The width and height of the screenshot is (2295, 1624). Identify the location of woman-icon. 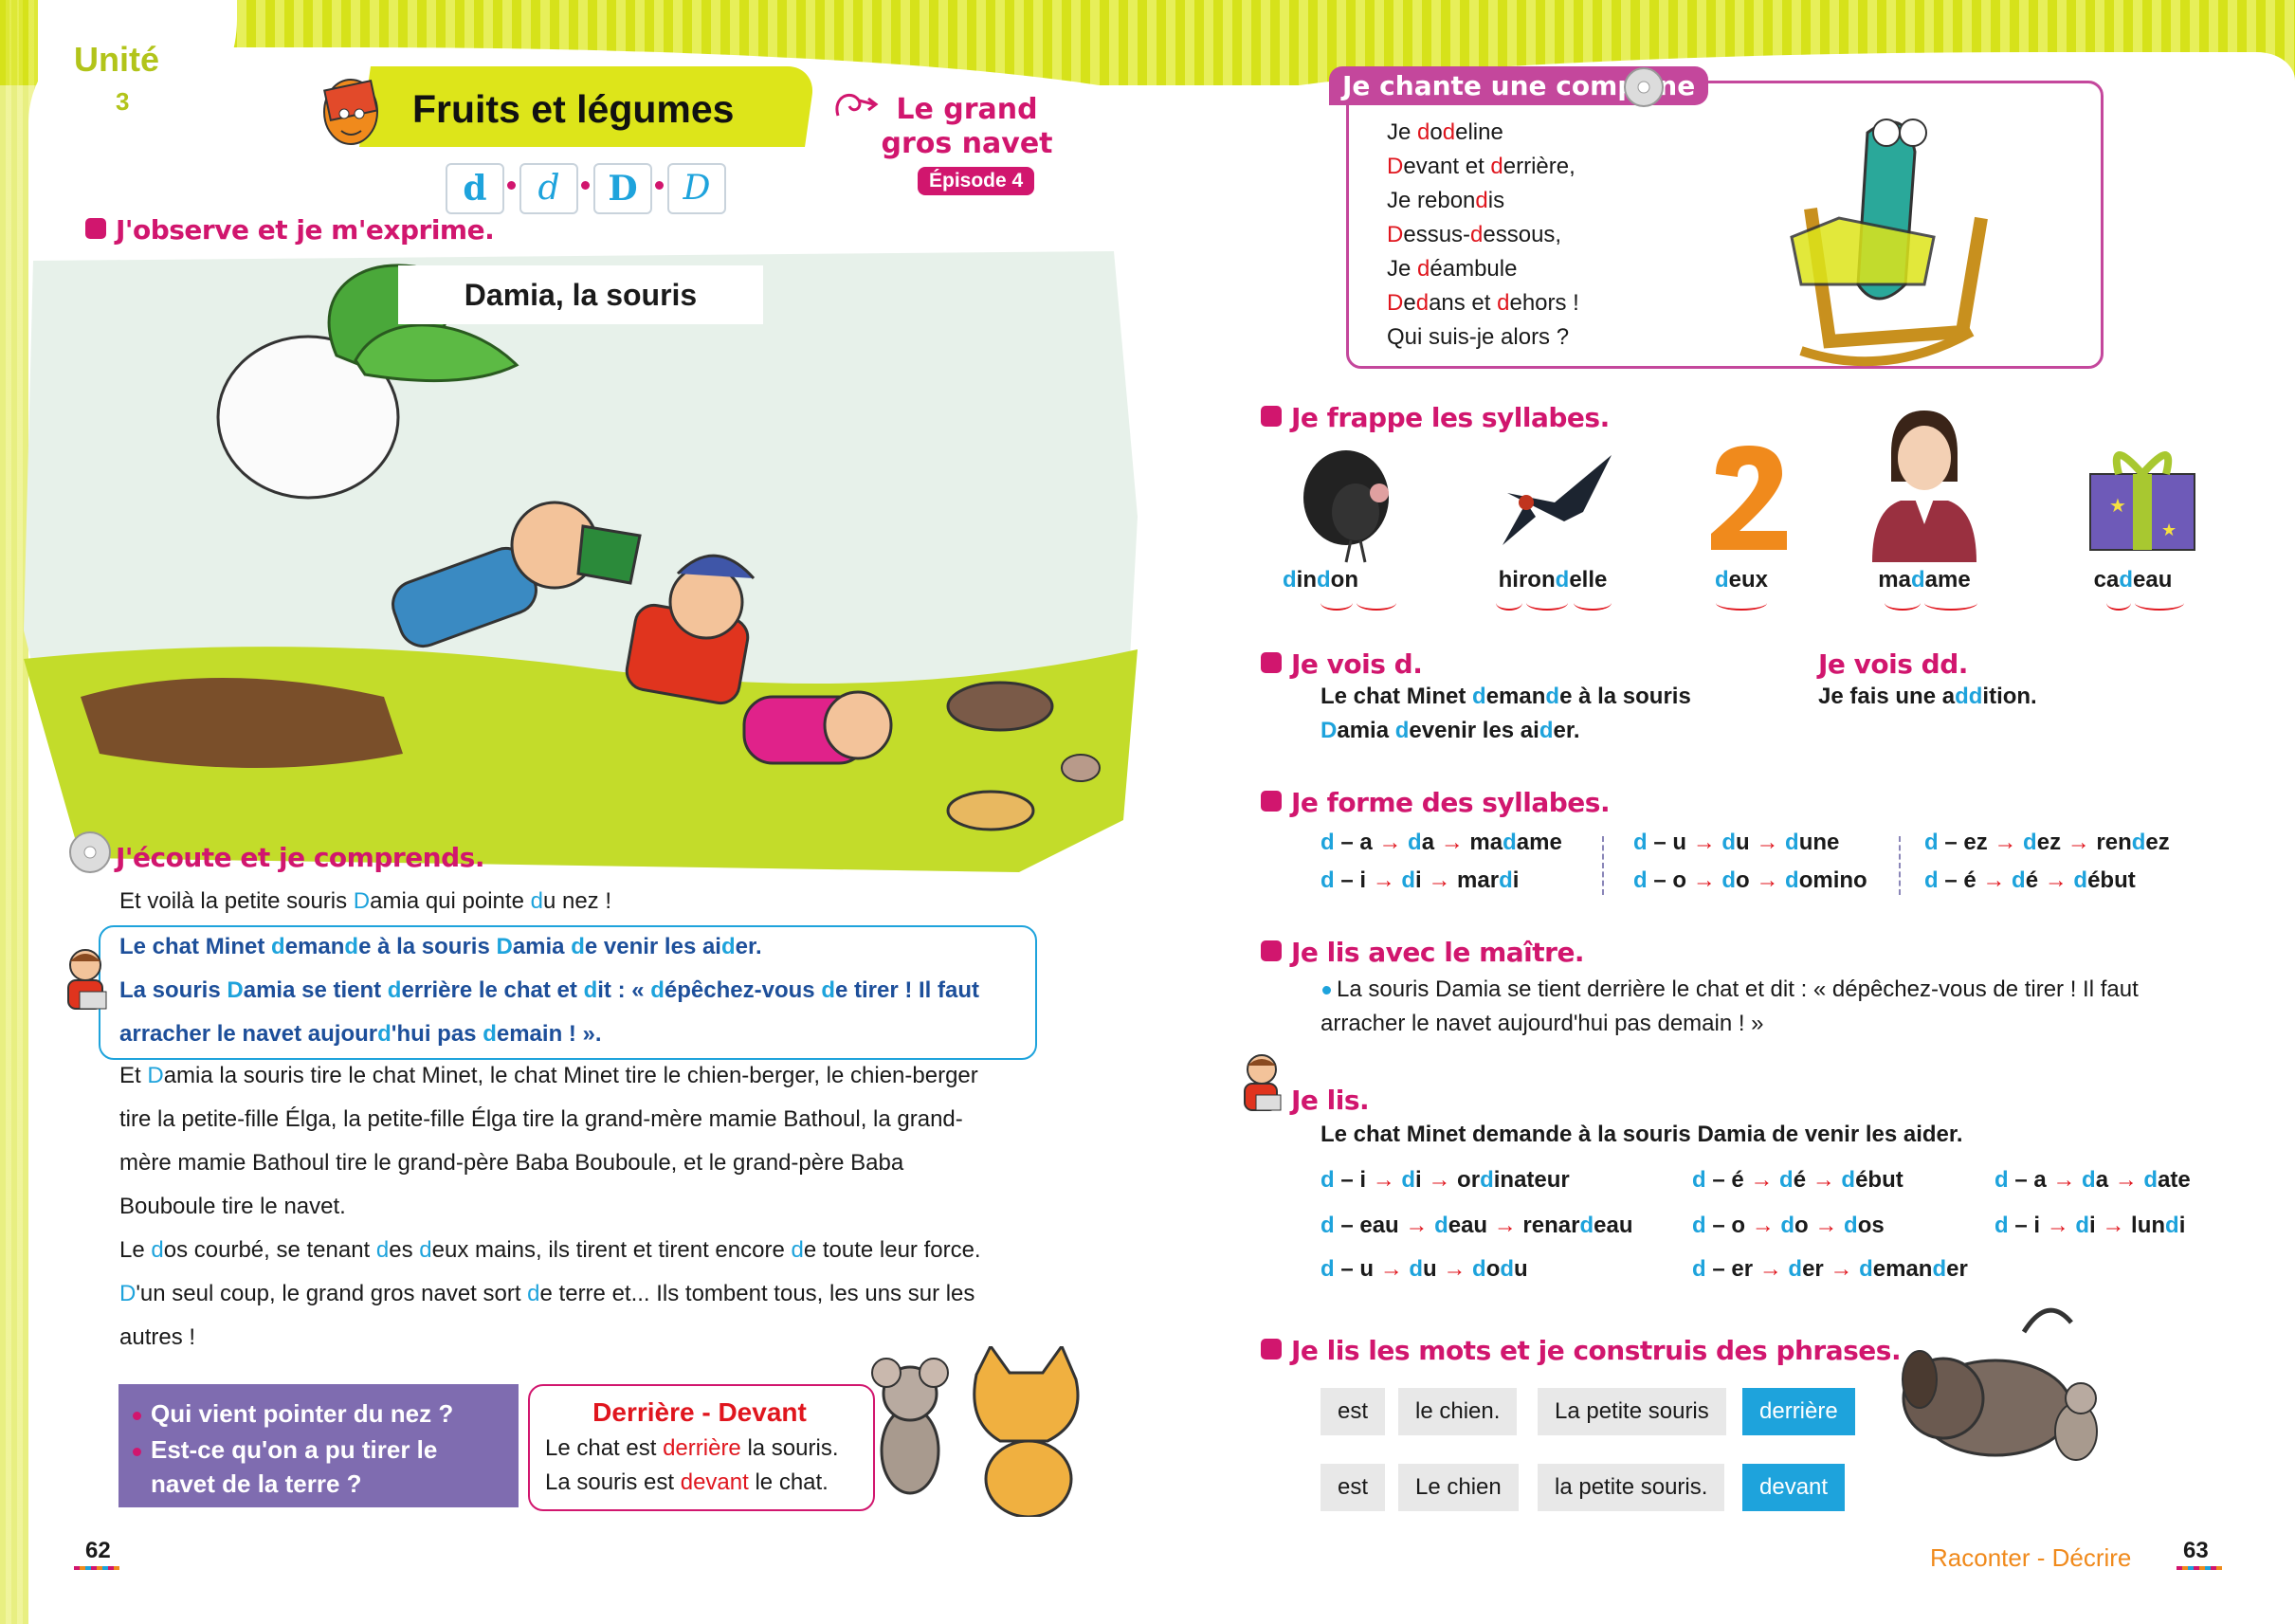
(1924, 486).